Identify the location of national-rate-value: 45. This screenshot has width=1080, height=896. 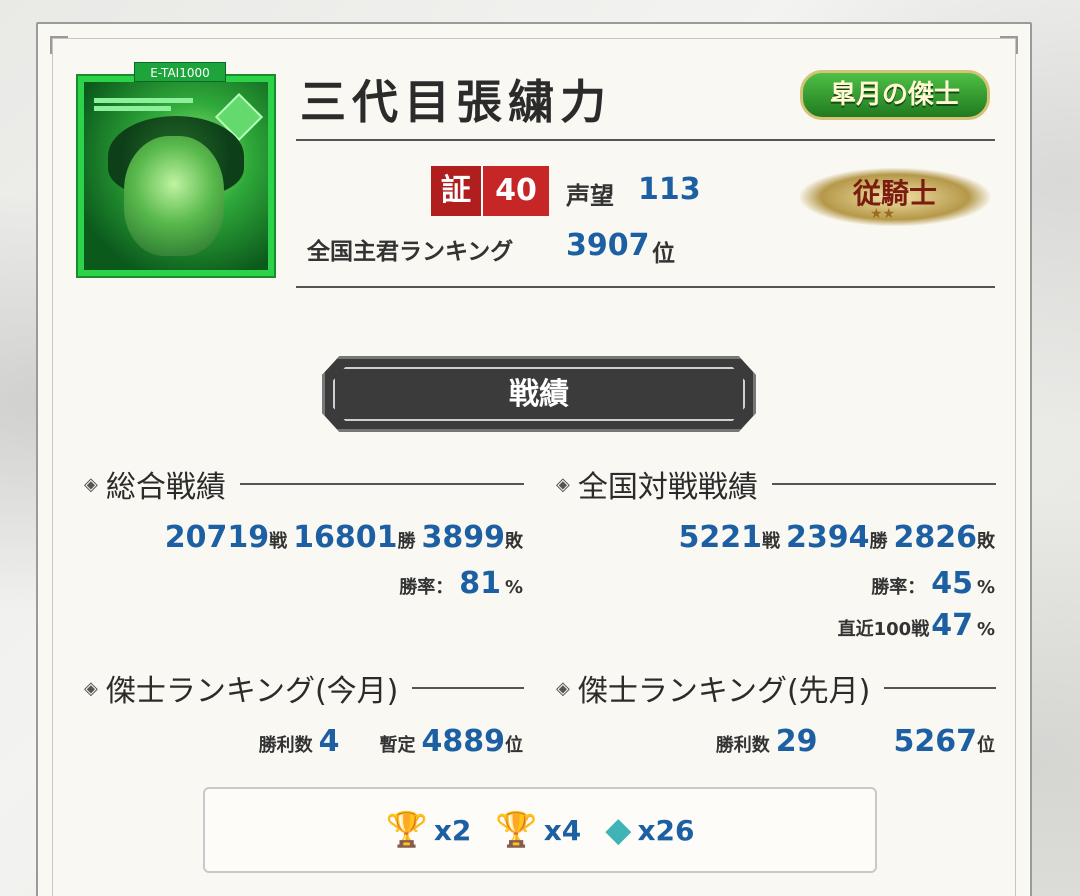
(952, 583).